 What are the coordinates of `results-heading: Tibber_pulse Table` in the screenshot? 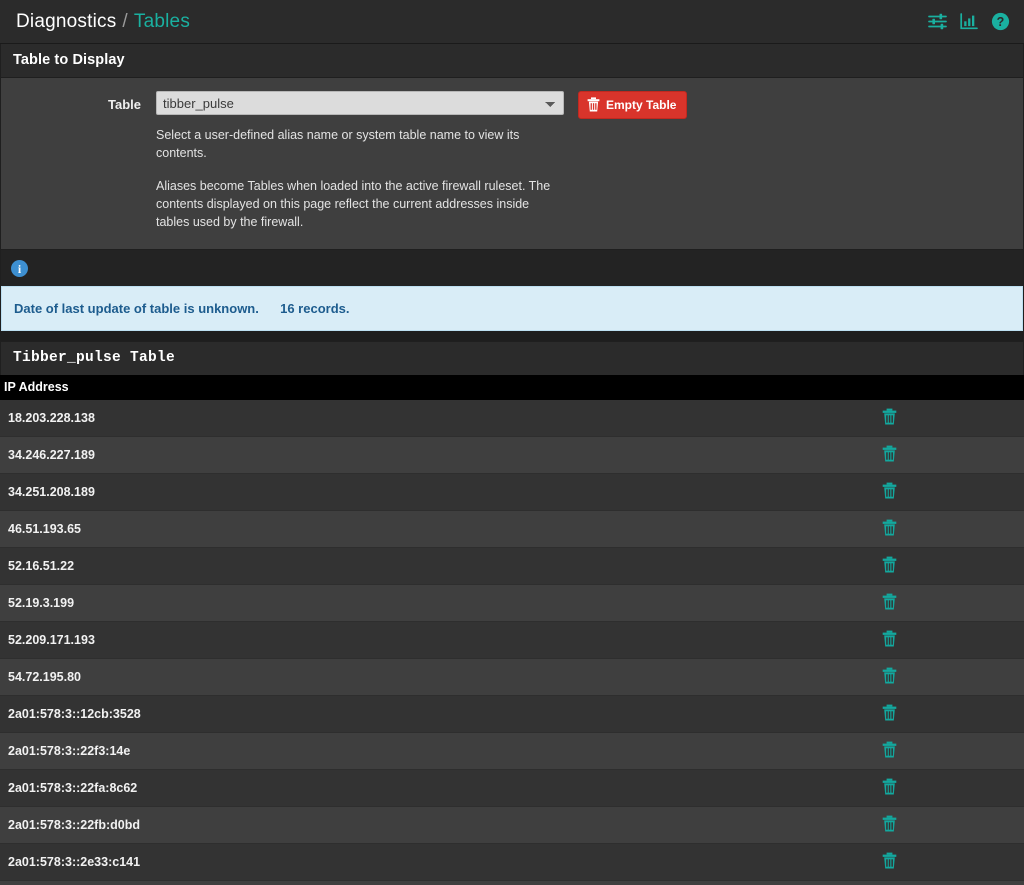 It's located at (512, 358).